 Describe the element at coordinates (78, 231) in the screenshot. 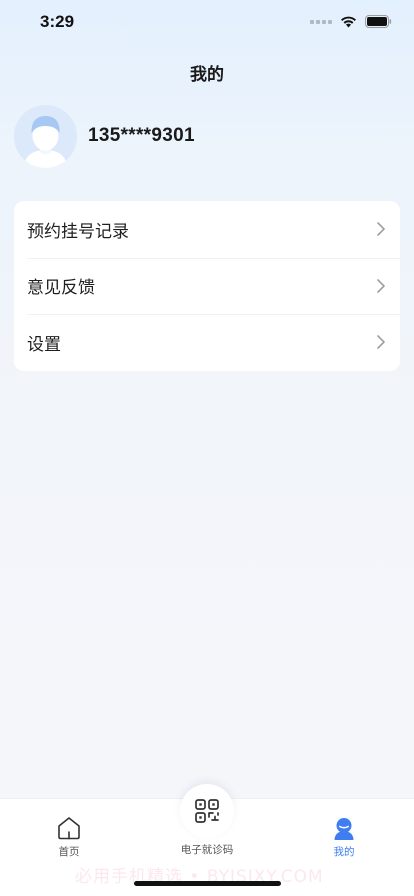

I see `menu-item-label: 预约挂号记录` at that location.